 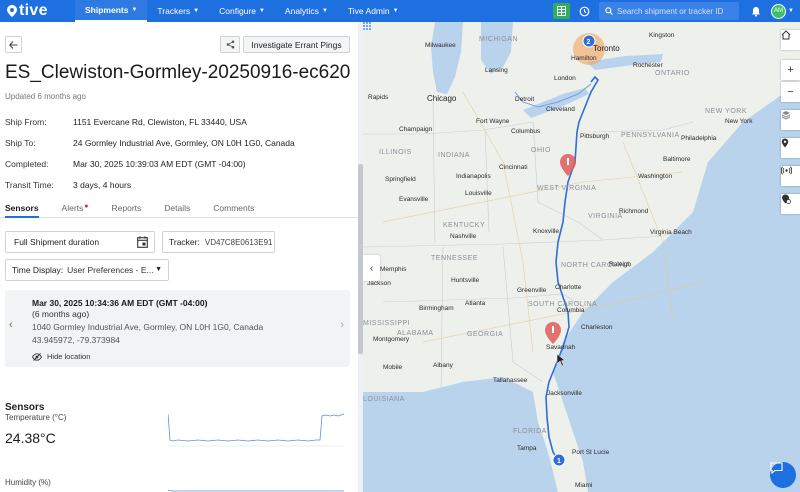 What do you see at coordinates (530, 431) in the screenshot?
I see `map-label: FLORIDA` at bounding box center [530, 431].